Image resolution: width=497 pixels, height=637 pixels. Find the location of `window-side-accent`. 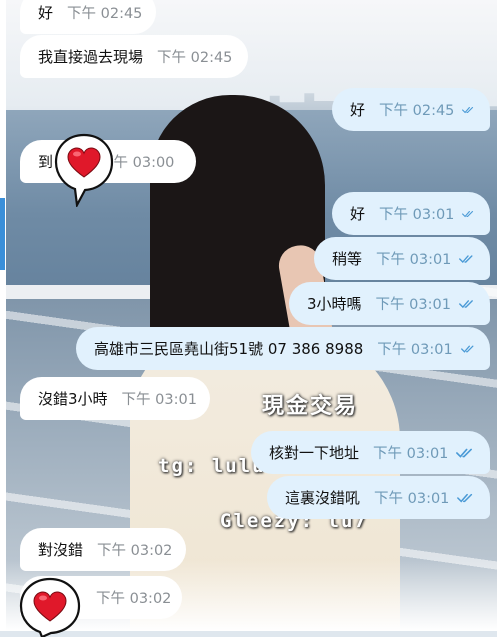

window-side-accent is located at coordinates (2, 234).